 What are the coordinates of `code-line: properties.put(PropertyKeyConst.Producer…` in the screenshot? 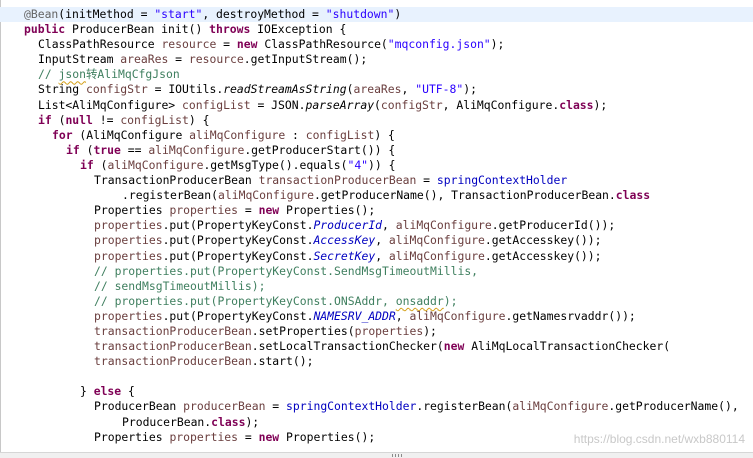 It's located at (376, 225).